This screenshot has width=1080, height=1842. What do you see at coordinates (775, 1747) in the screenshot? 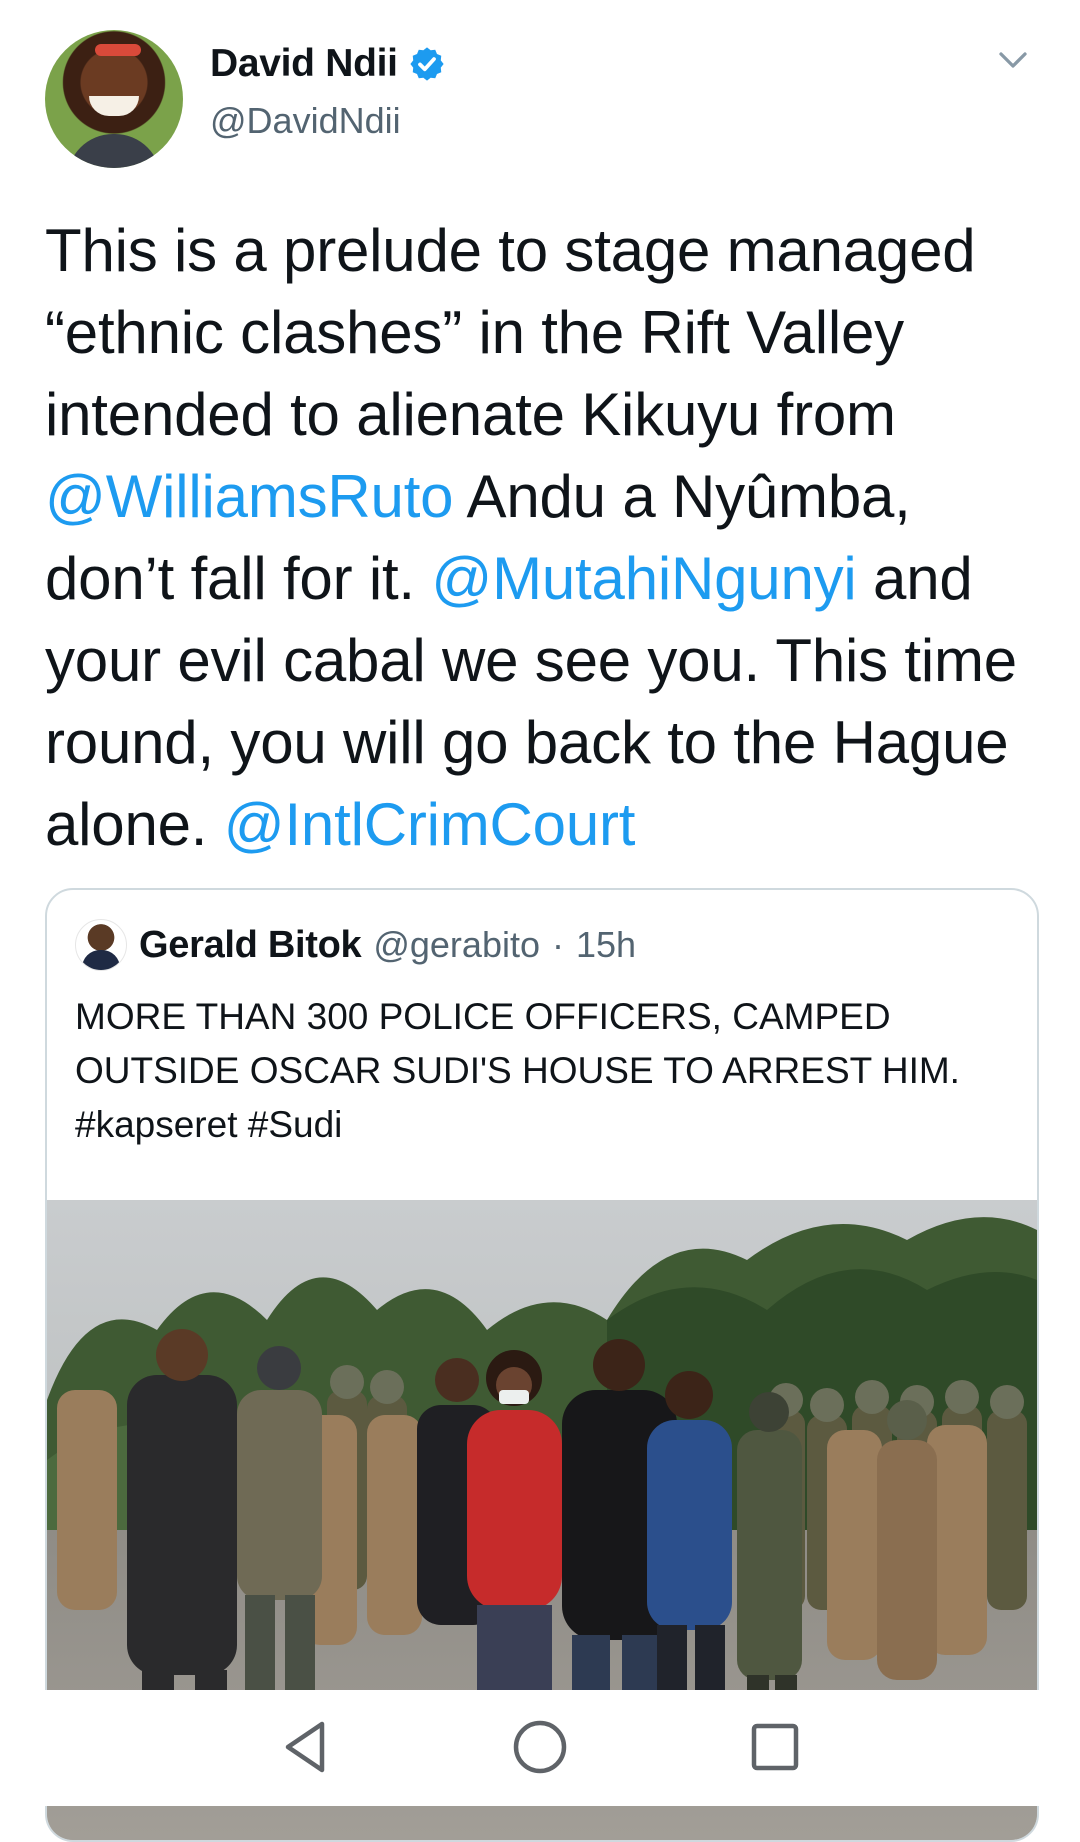
I see `recents-square-icon` at bounding box center [775, 1747].